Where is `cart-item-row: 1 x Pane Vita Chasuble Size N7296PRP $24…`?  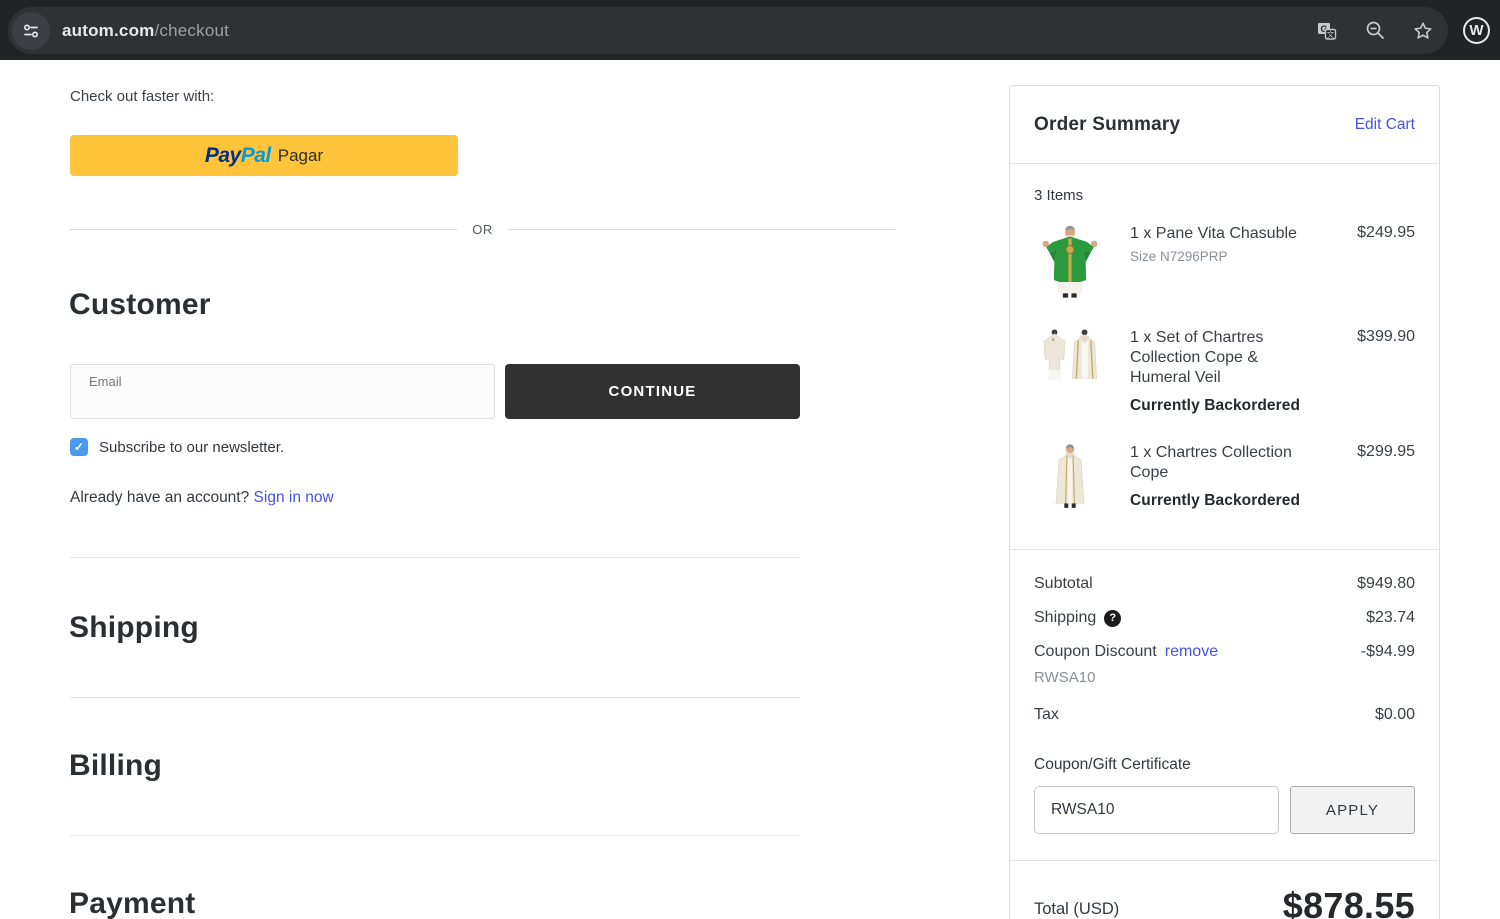
cart-item-row: 1 x Pane Vita Chasuble Size N7296PRP $24… is located at coordinates (1224, 262).